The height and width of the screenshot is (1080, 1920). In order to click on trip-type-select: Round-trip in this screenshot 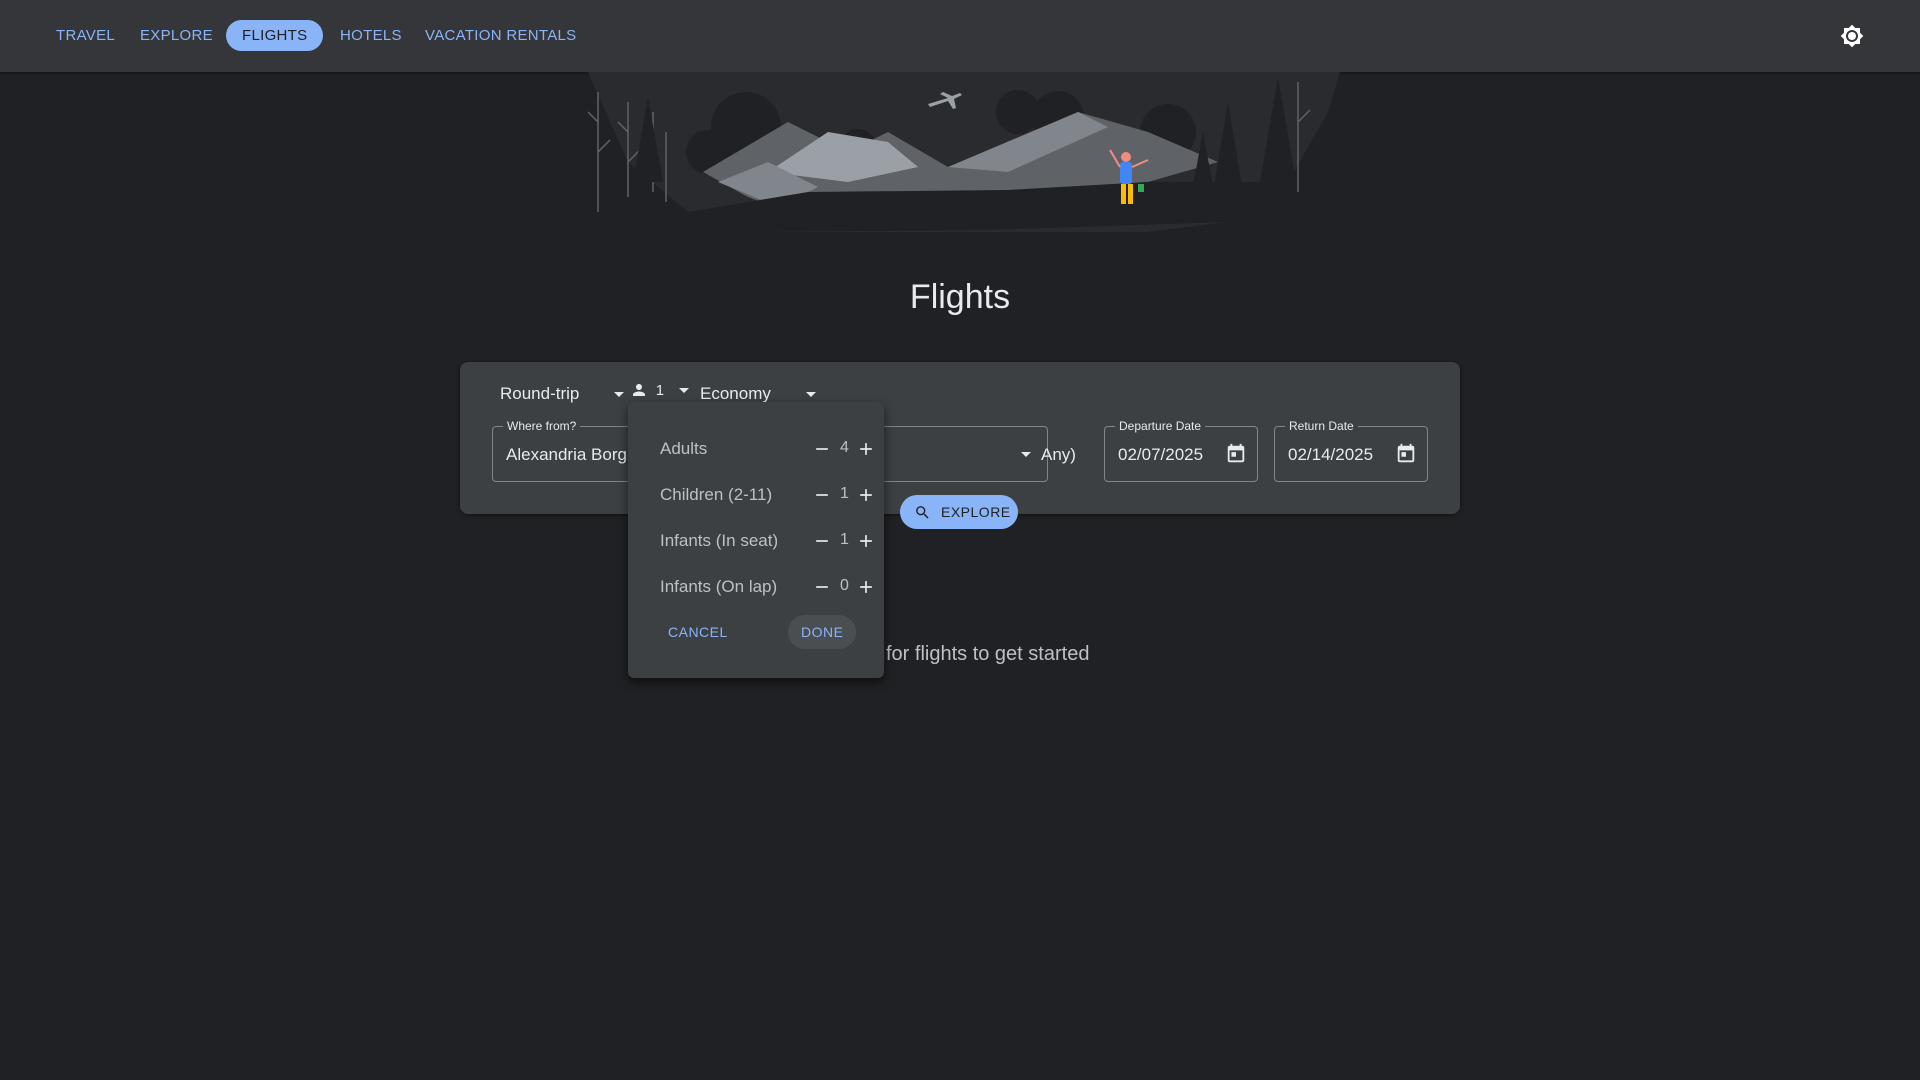, I will do `click(562, 394)`.